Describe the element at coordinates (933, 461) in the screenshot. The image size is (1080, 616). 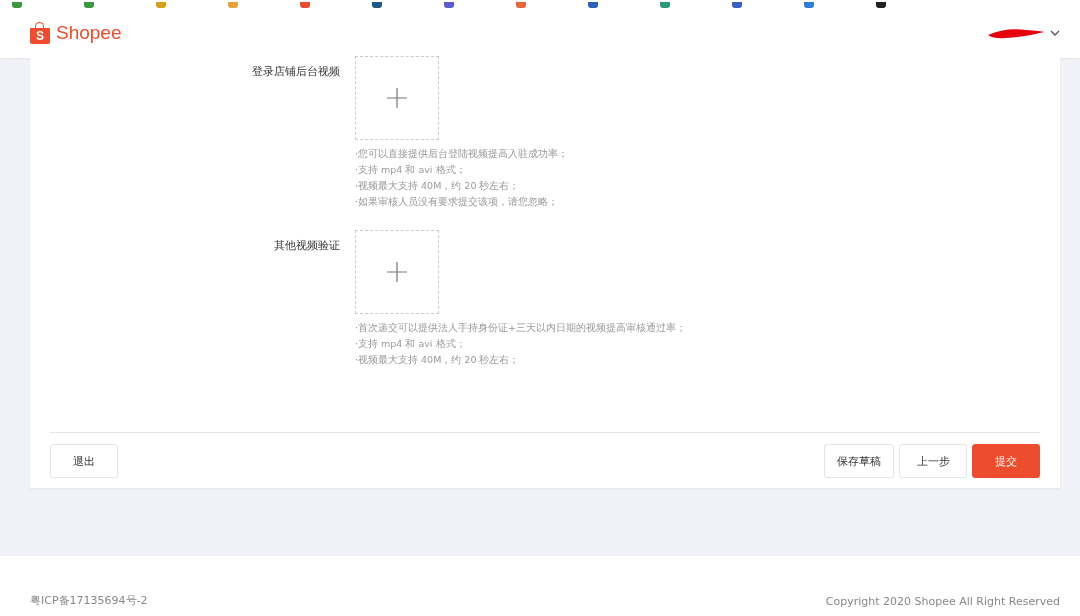
I see `action-button: 上一步` at that location.